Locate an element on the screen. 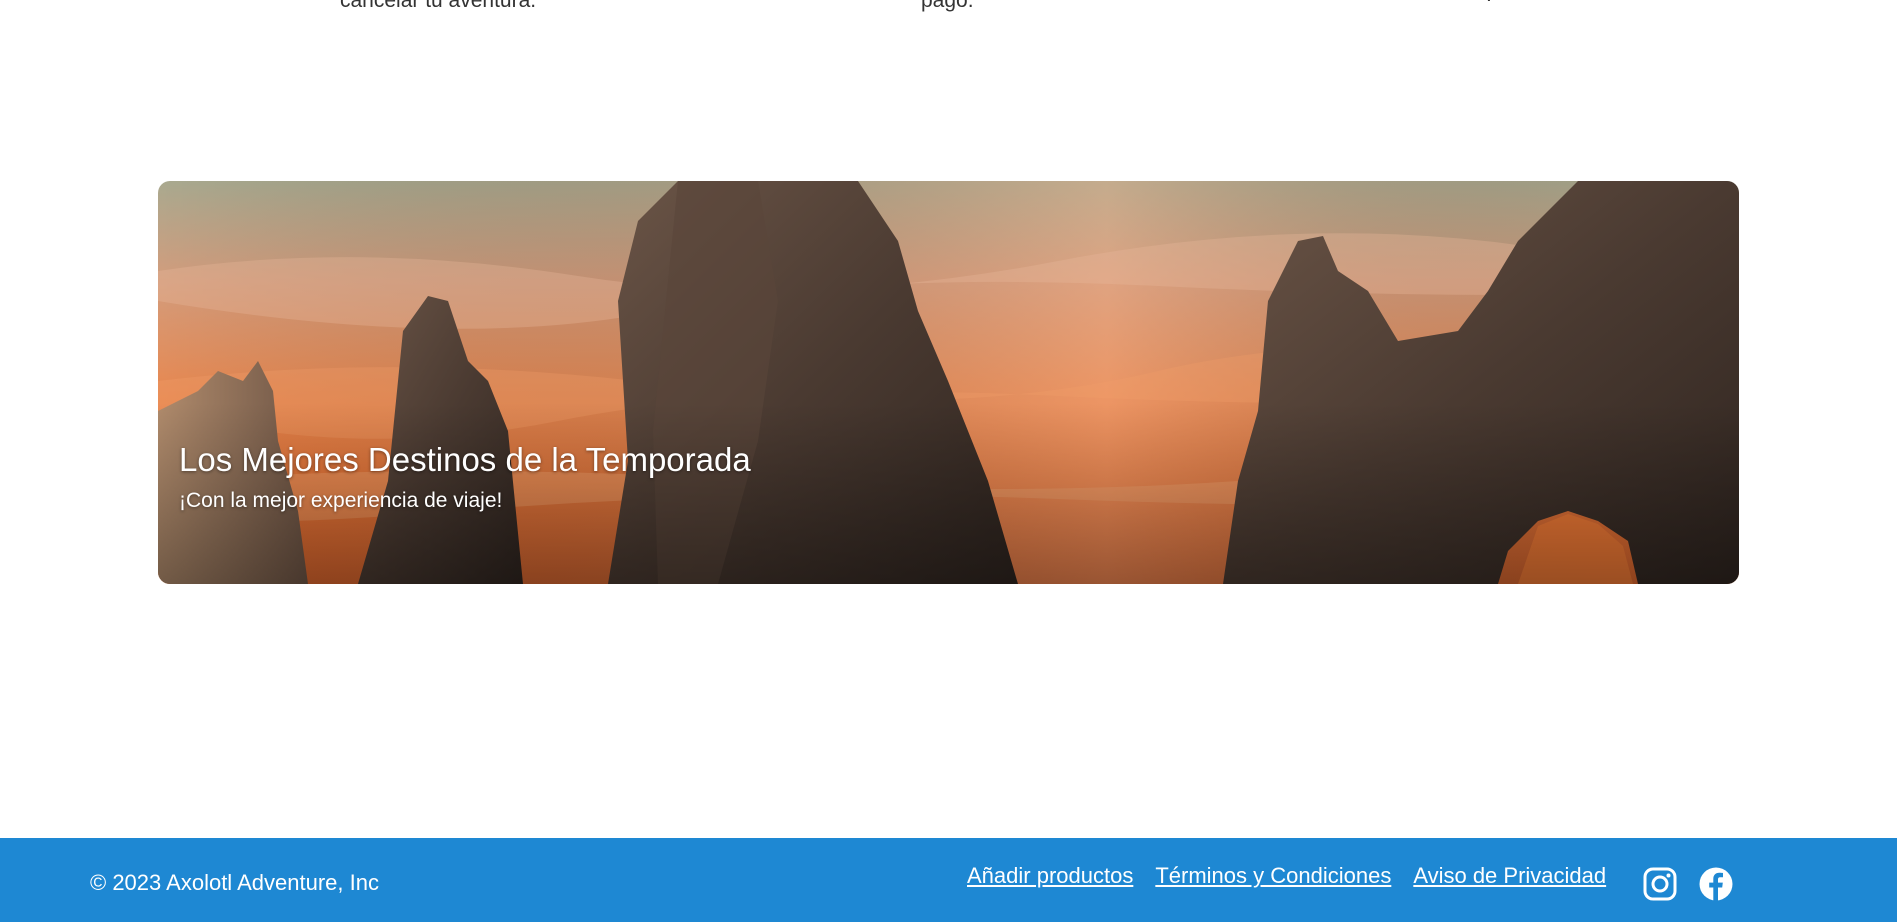 Image resolution: width=1897 pixels, height=922 pixels. feature-text: cancelar tu aventura. is located at coordinates (438, 6).